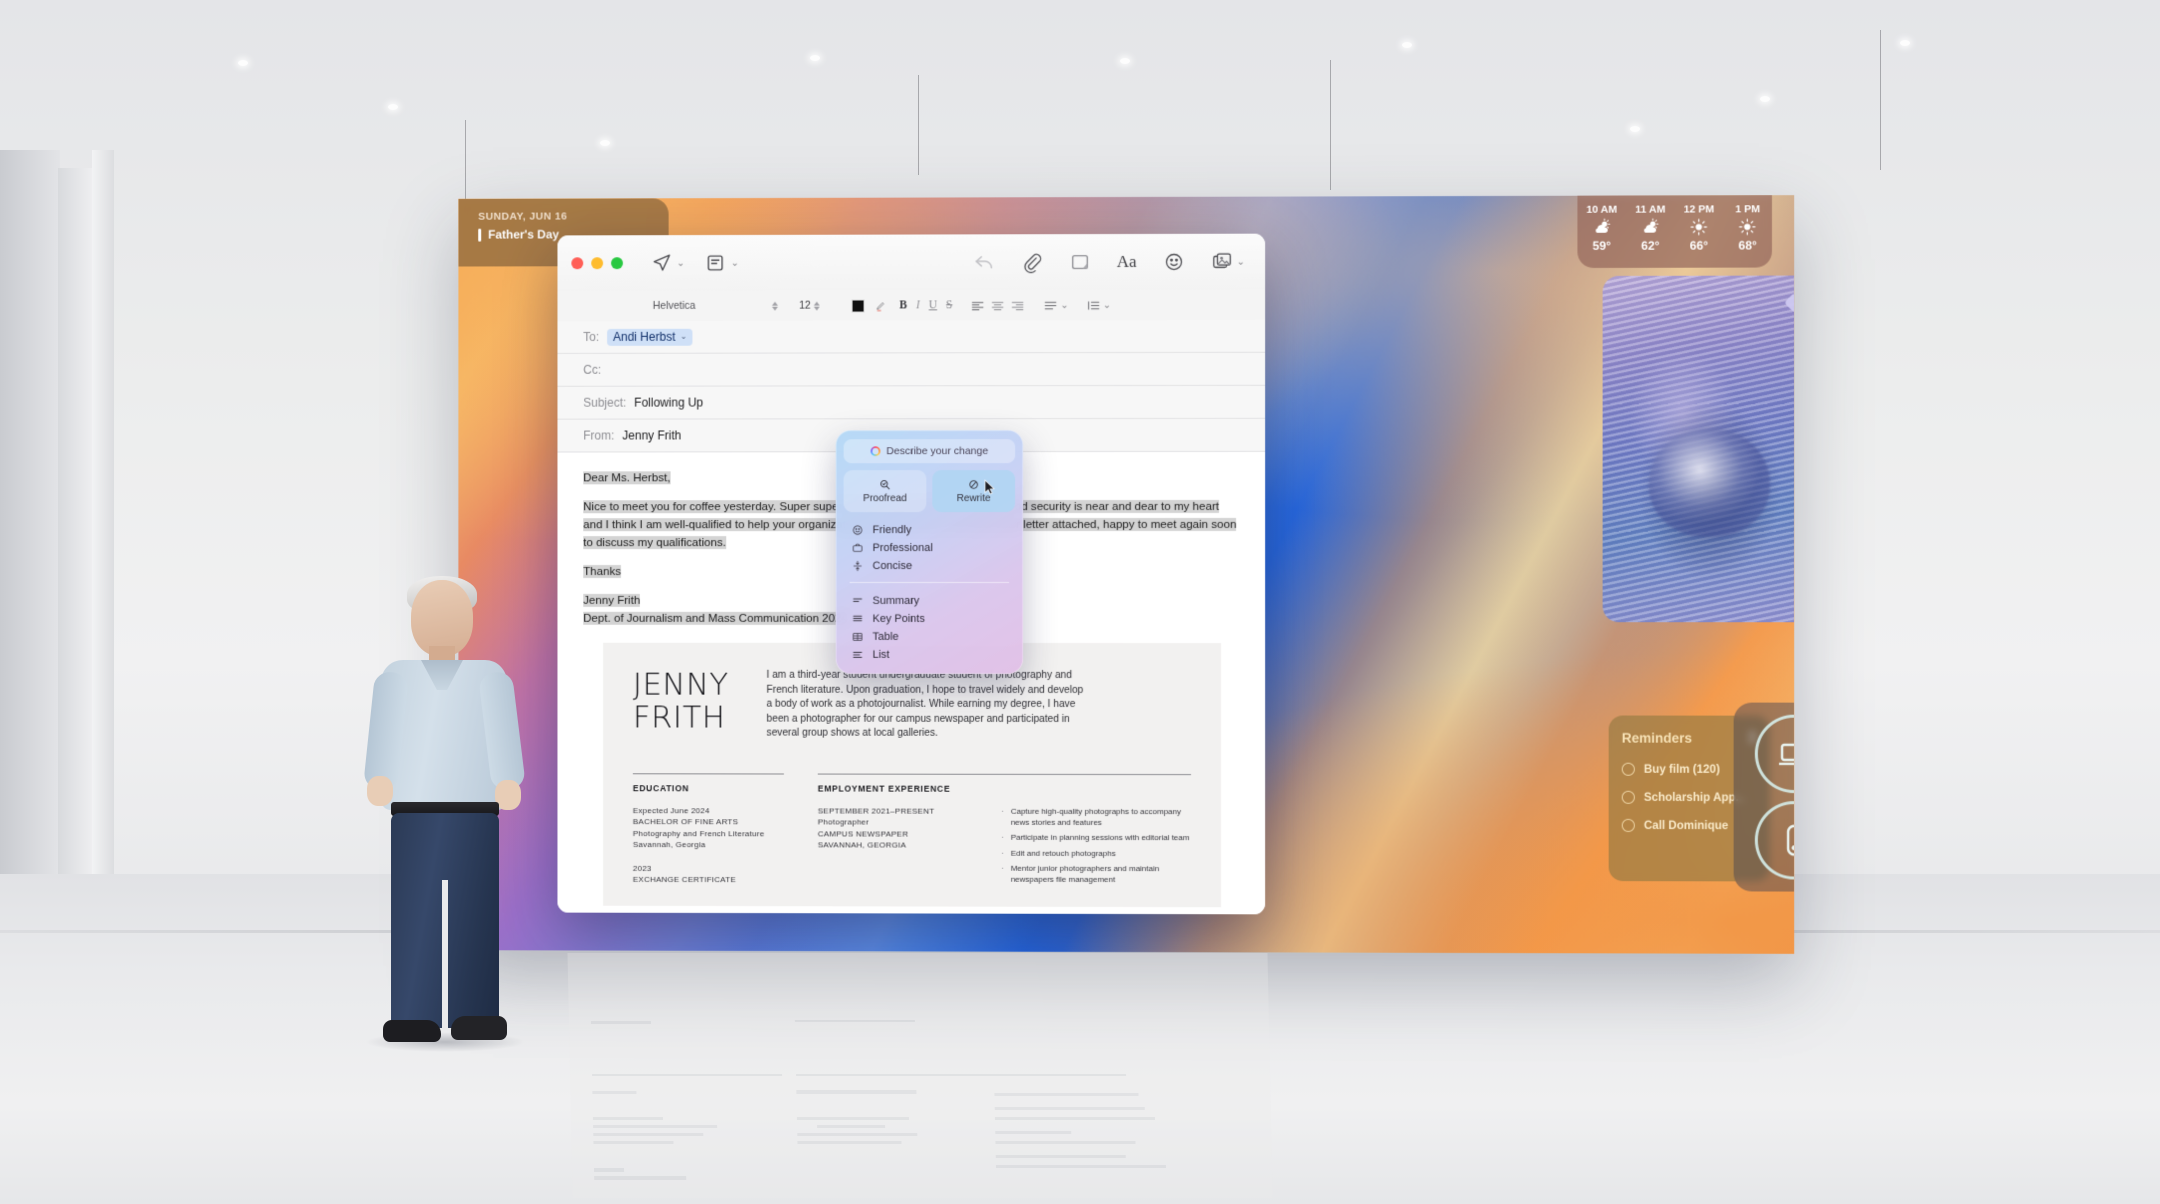 This screenshot has width=2160, height=1204. What do you see at coordinates (911, 369) in the screenshot?
I see `cc-field-row: Cc:` at bounding box center [911, 369].